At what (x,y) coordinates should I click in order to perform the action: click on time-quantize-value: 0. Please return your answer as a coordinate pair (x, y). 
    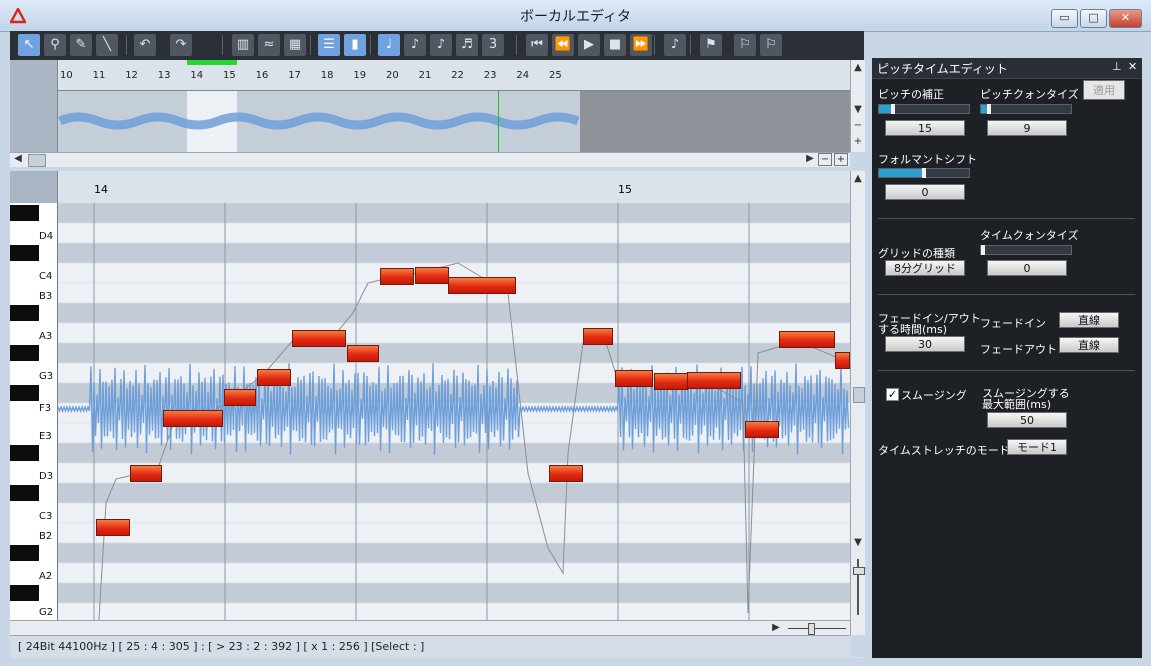
    Looking at the image, I should click on (1027, 268).